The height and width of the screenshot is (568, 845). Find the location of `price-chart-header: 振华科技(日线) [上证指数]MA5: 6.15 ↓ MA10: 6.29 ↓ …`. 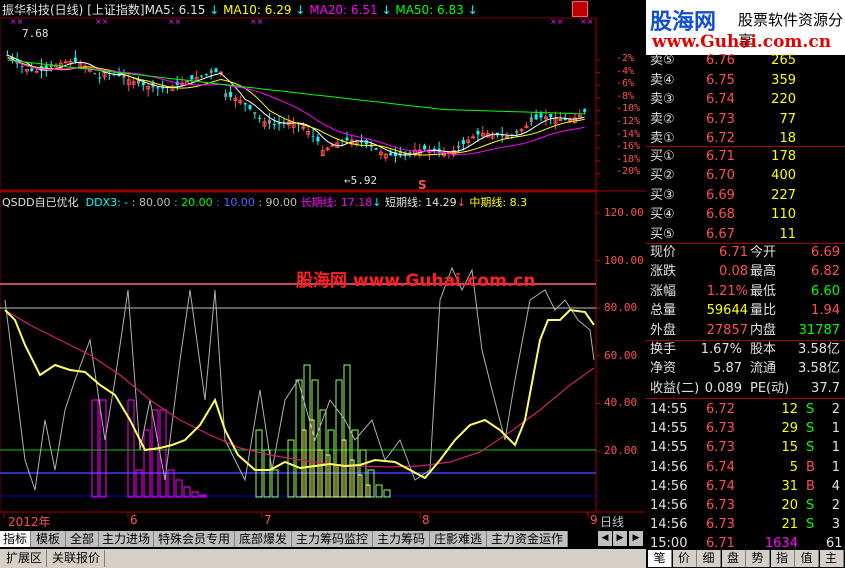

price-chart-header: 振华科技(日线) [上证指数]MA5: 6.15 ↓ MA10: 6.29 ↓ … is located at coordinates (240, 10).